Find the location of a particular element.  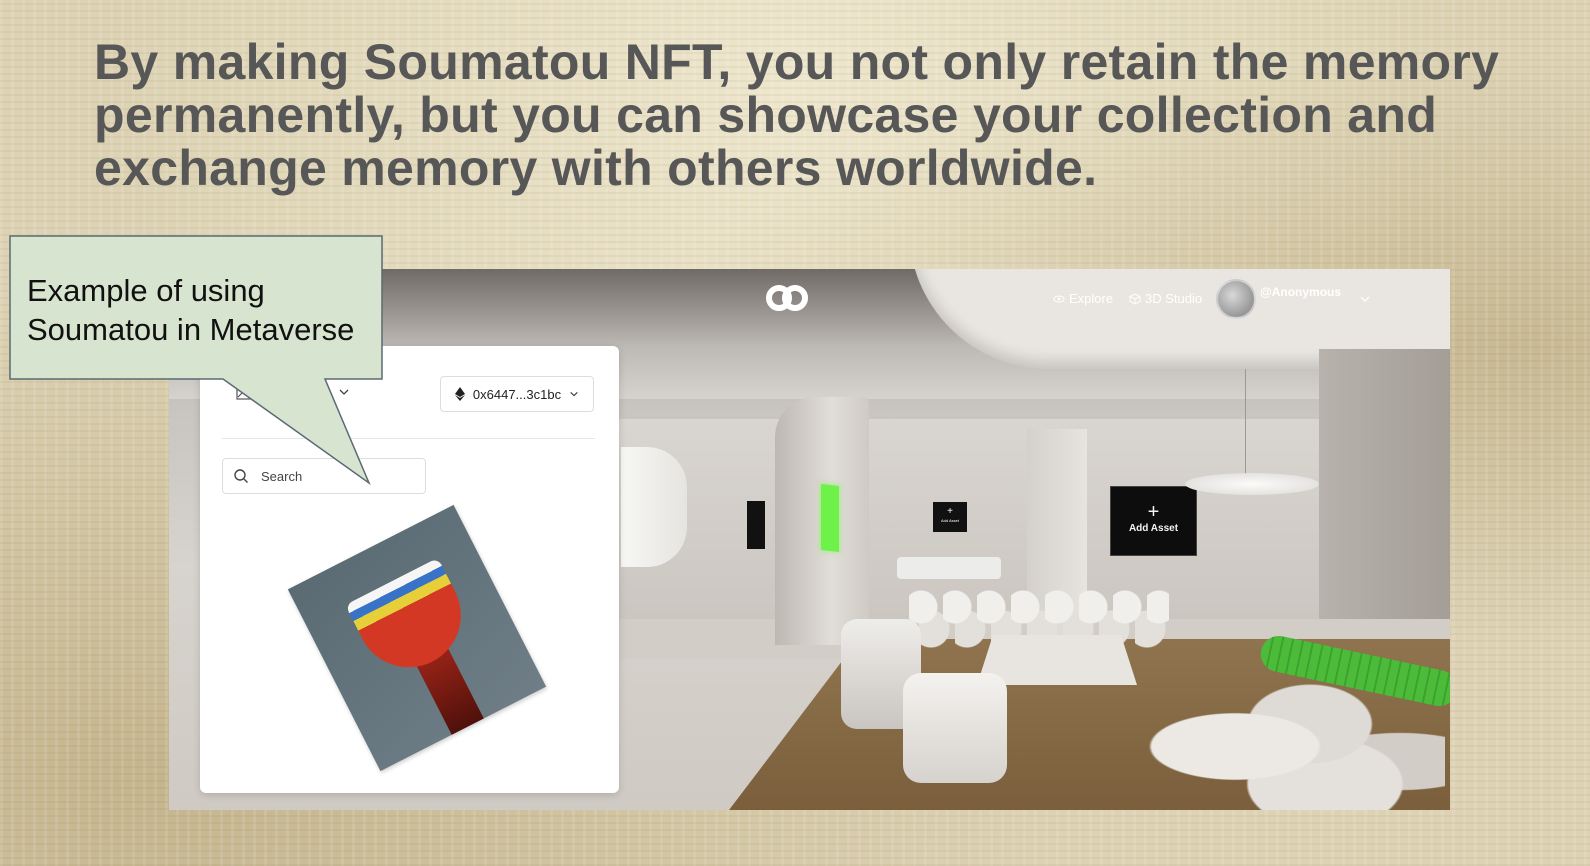

callout-text: Example of using Soumatou in Metaverse is located at coordinates (191, 310).